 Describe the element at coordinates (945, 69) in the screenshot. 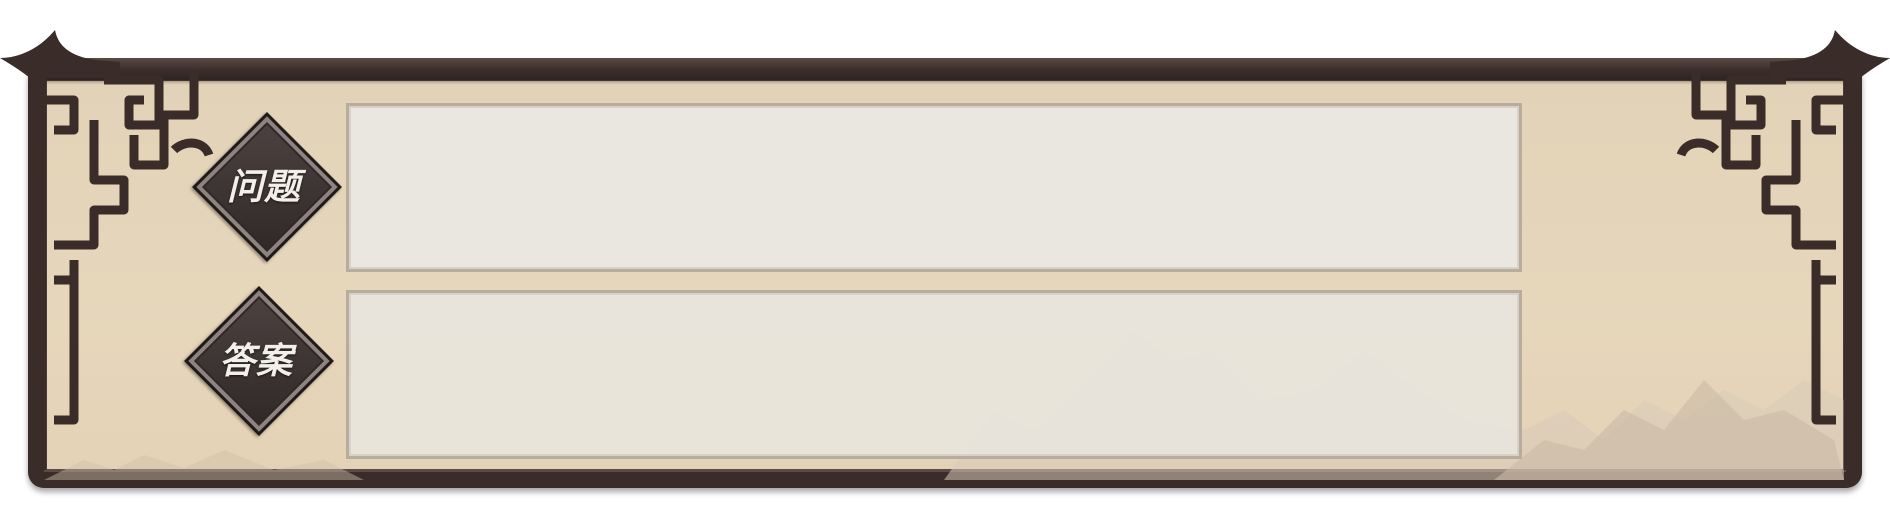

I see `frame-top-beam` at that location.